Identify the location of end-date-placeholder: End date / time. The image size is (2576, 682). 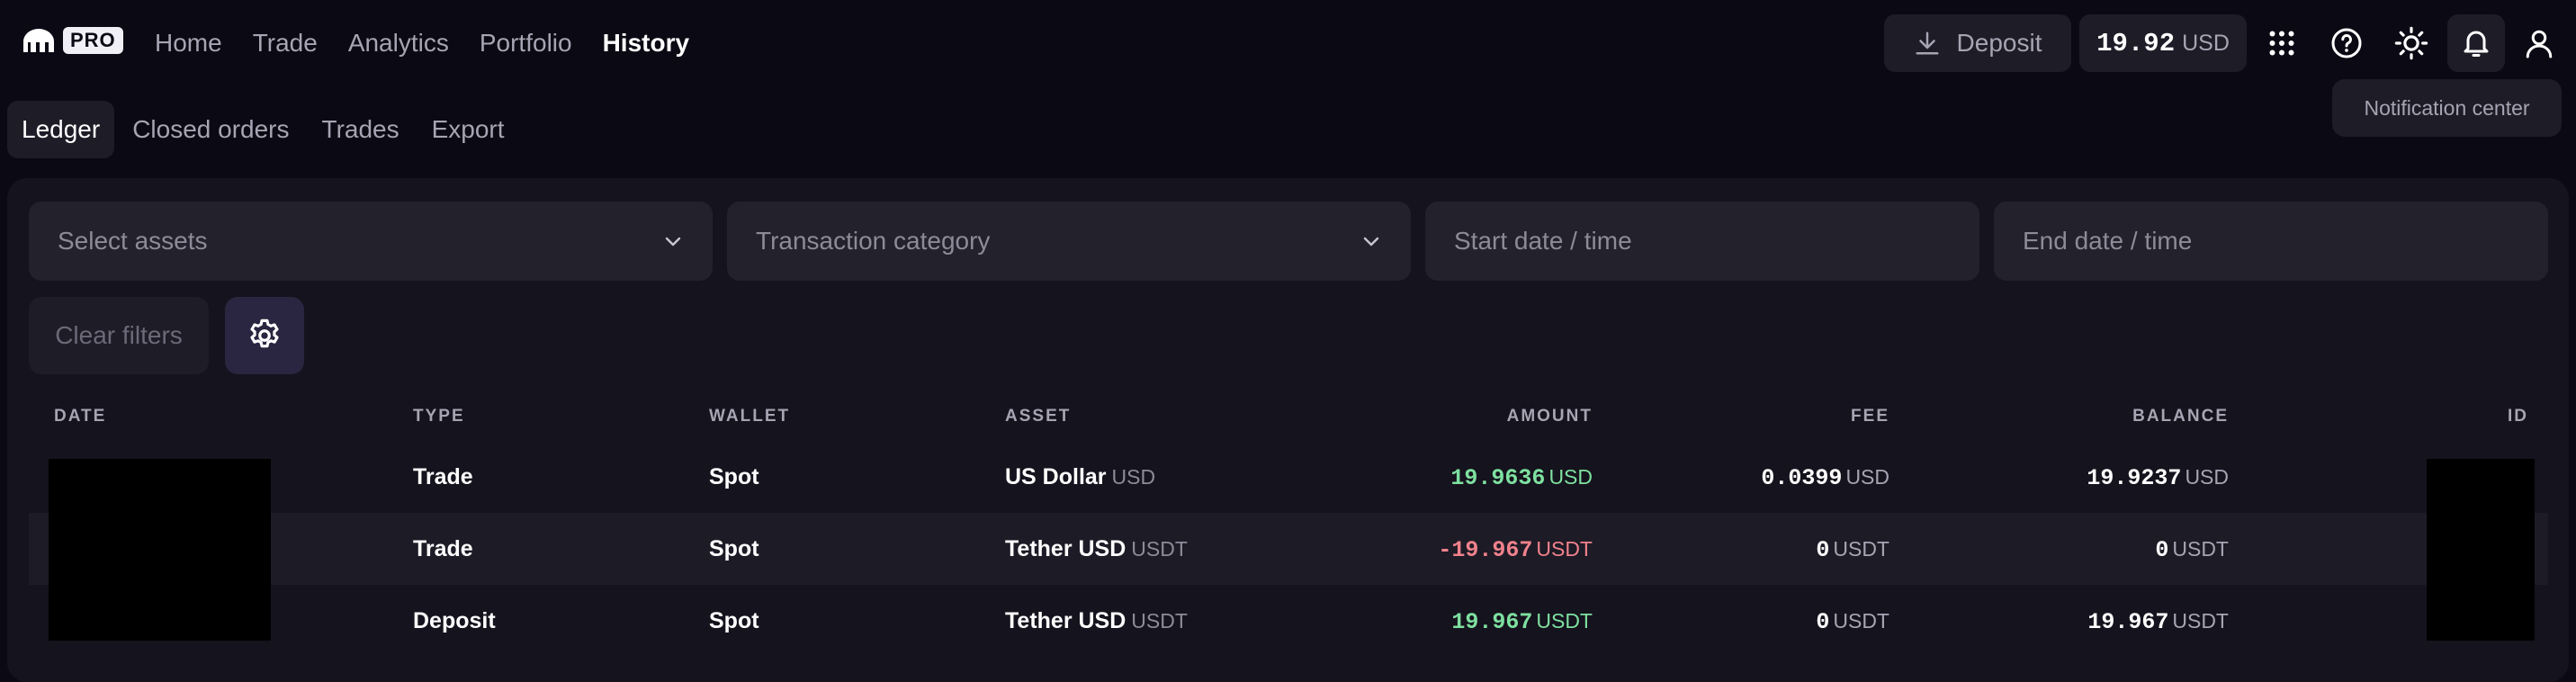
(2108, 241).